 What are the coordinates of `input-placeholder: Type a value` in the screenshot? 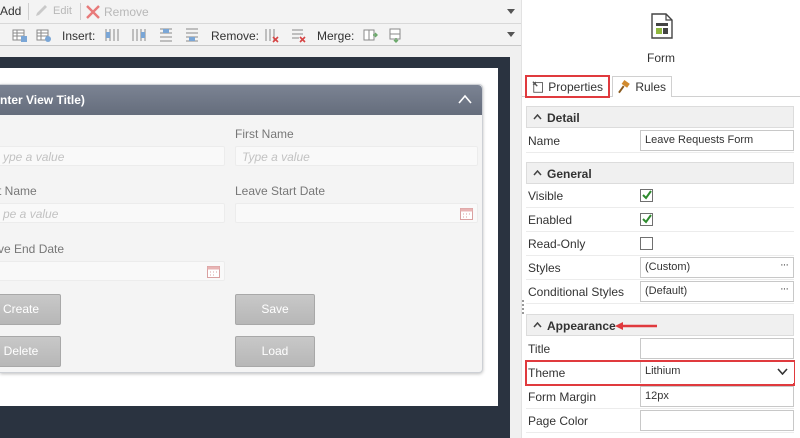 It's located at (276, 157).